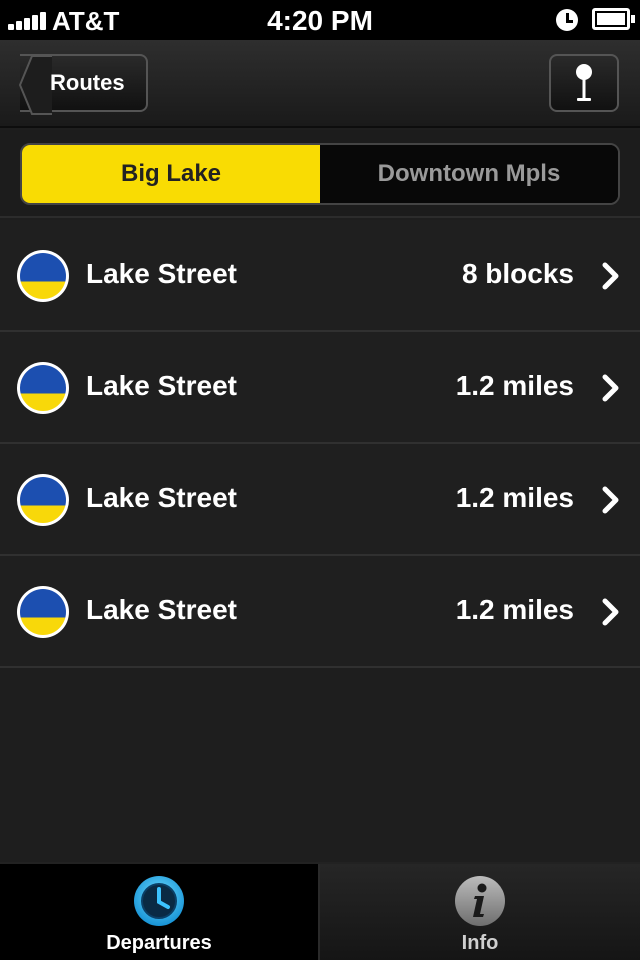 The width and height of the screenshot is (640, 960). I want to click on tab-label-info: Info, so click(480, 943).